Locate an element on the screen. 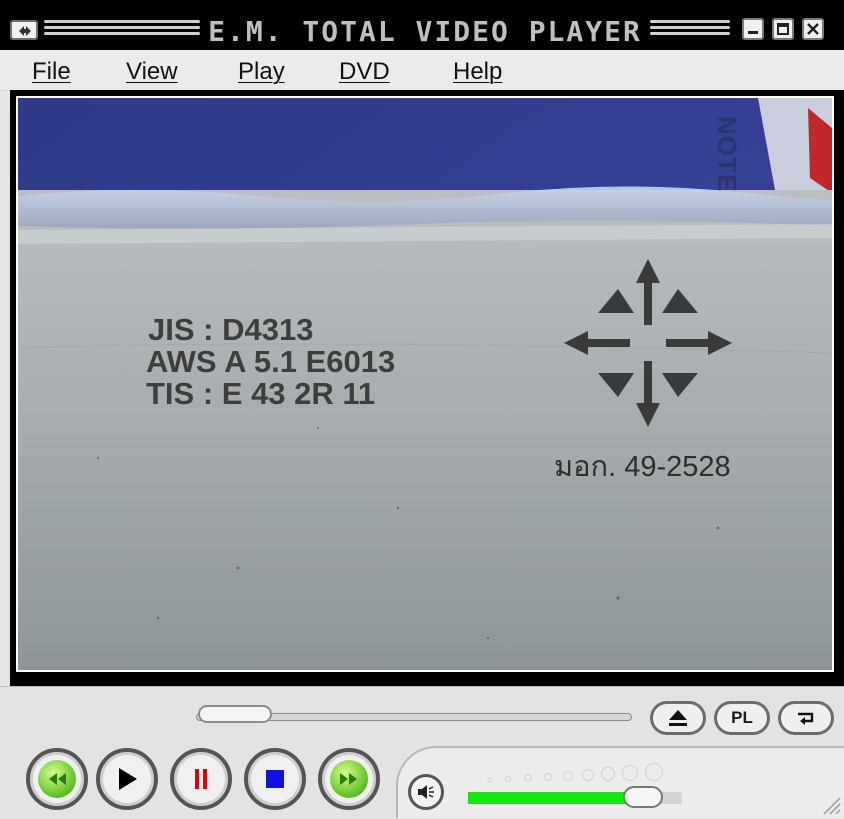  rewind-icon is located at coordinates (57, 779).